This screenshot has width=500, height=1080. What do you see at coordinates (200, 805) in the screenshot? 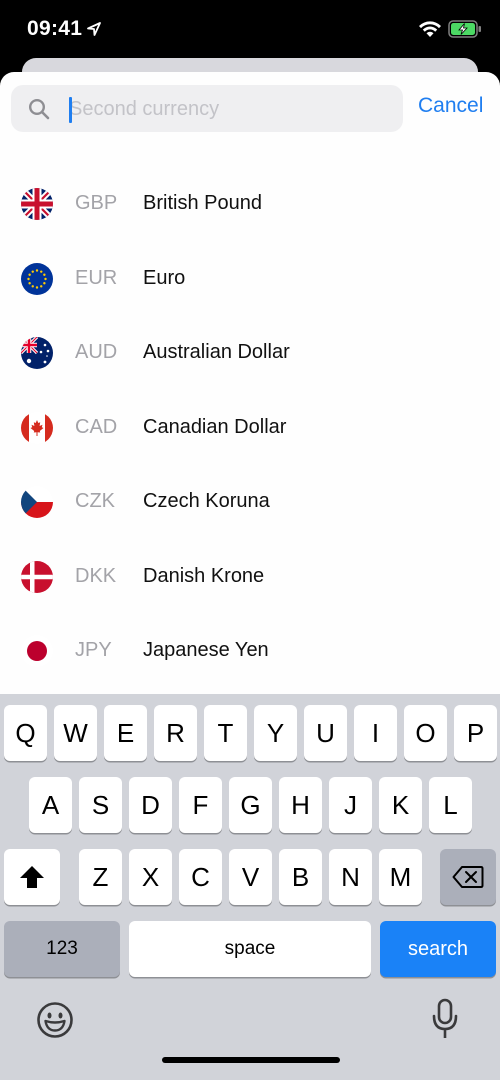
I see `key-f: F` at bounding box center [200, 805].